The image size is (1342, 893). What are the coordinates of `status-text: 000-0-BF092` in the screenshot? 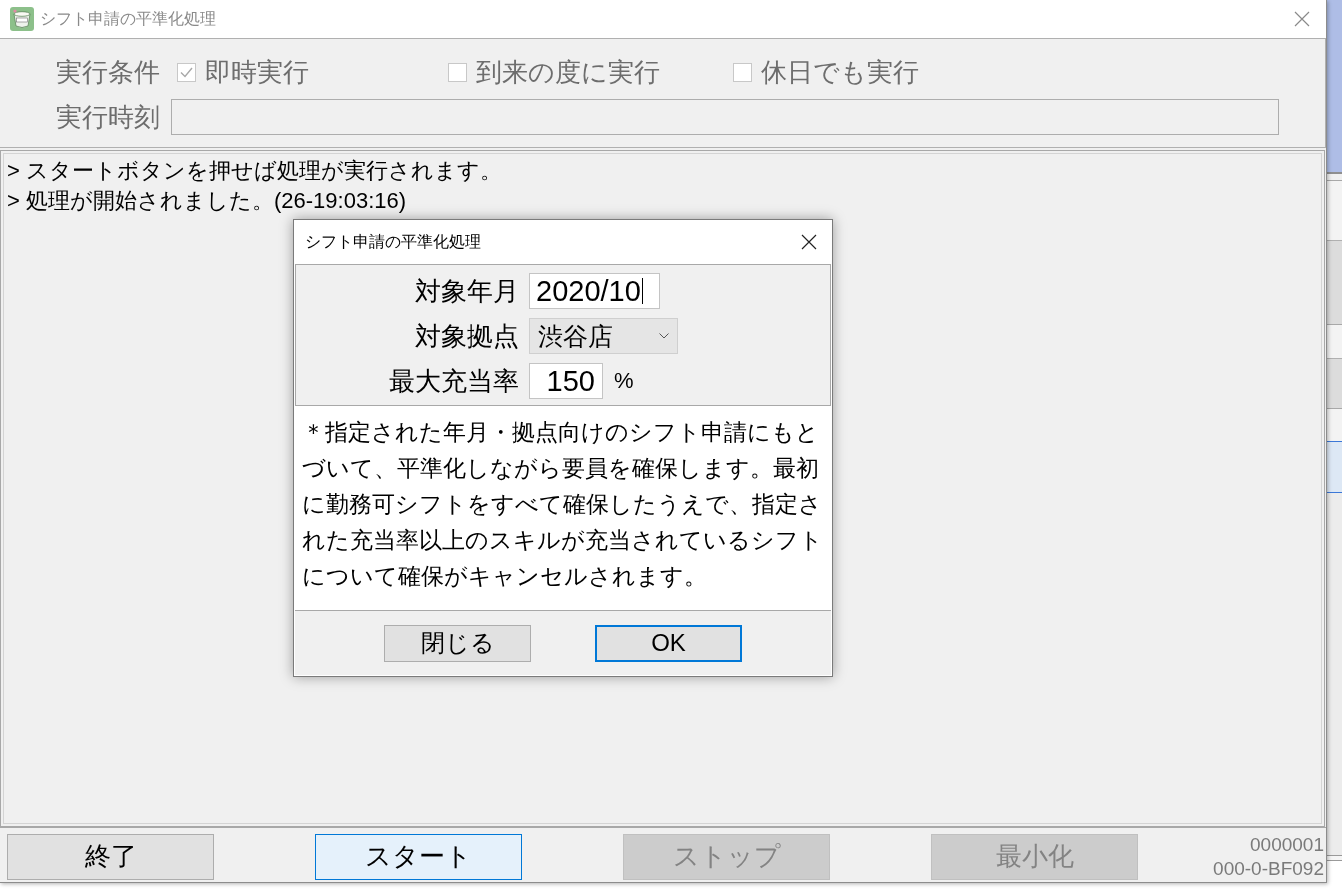 It's located at (1268, 868).